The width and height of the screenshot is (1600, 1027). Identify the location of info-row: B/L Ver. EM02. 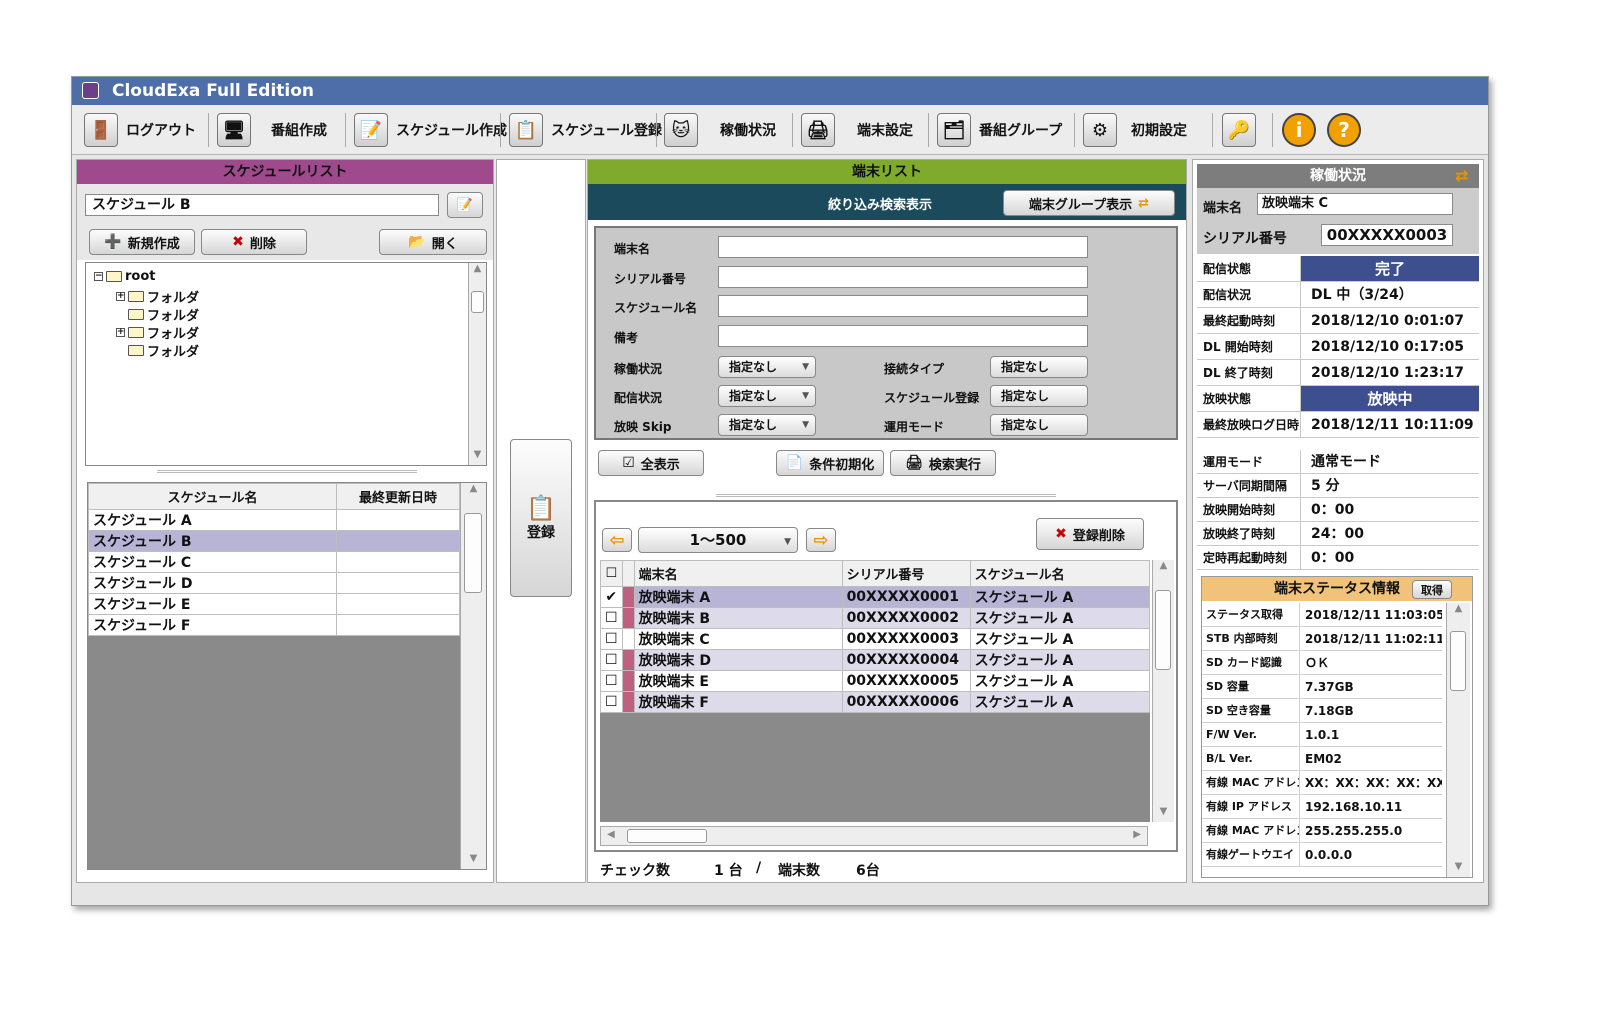
(1322, 759).